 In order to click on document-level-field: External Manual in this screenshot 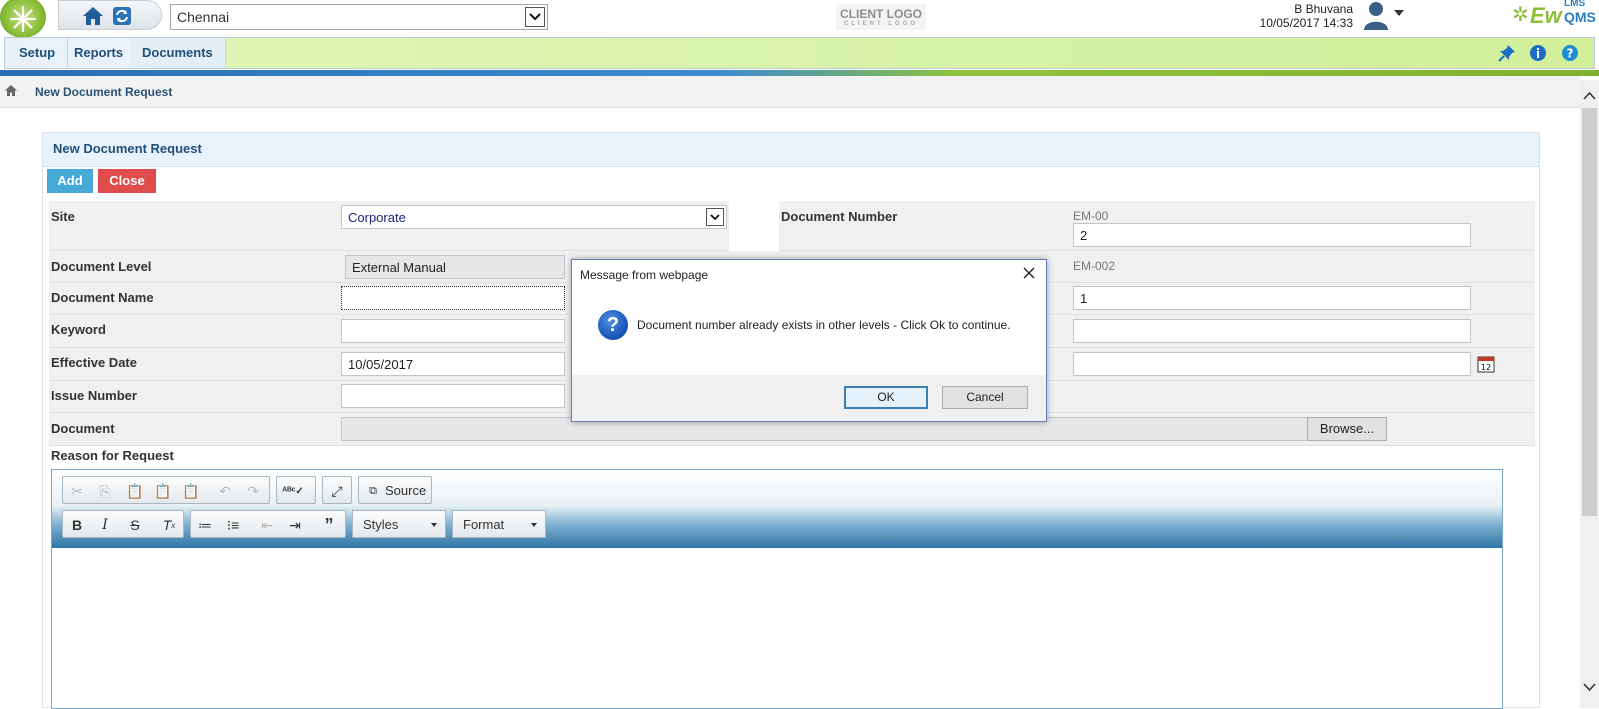, I will do `click(455, 267)`.